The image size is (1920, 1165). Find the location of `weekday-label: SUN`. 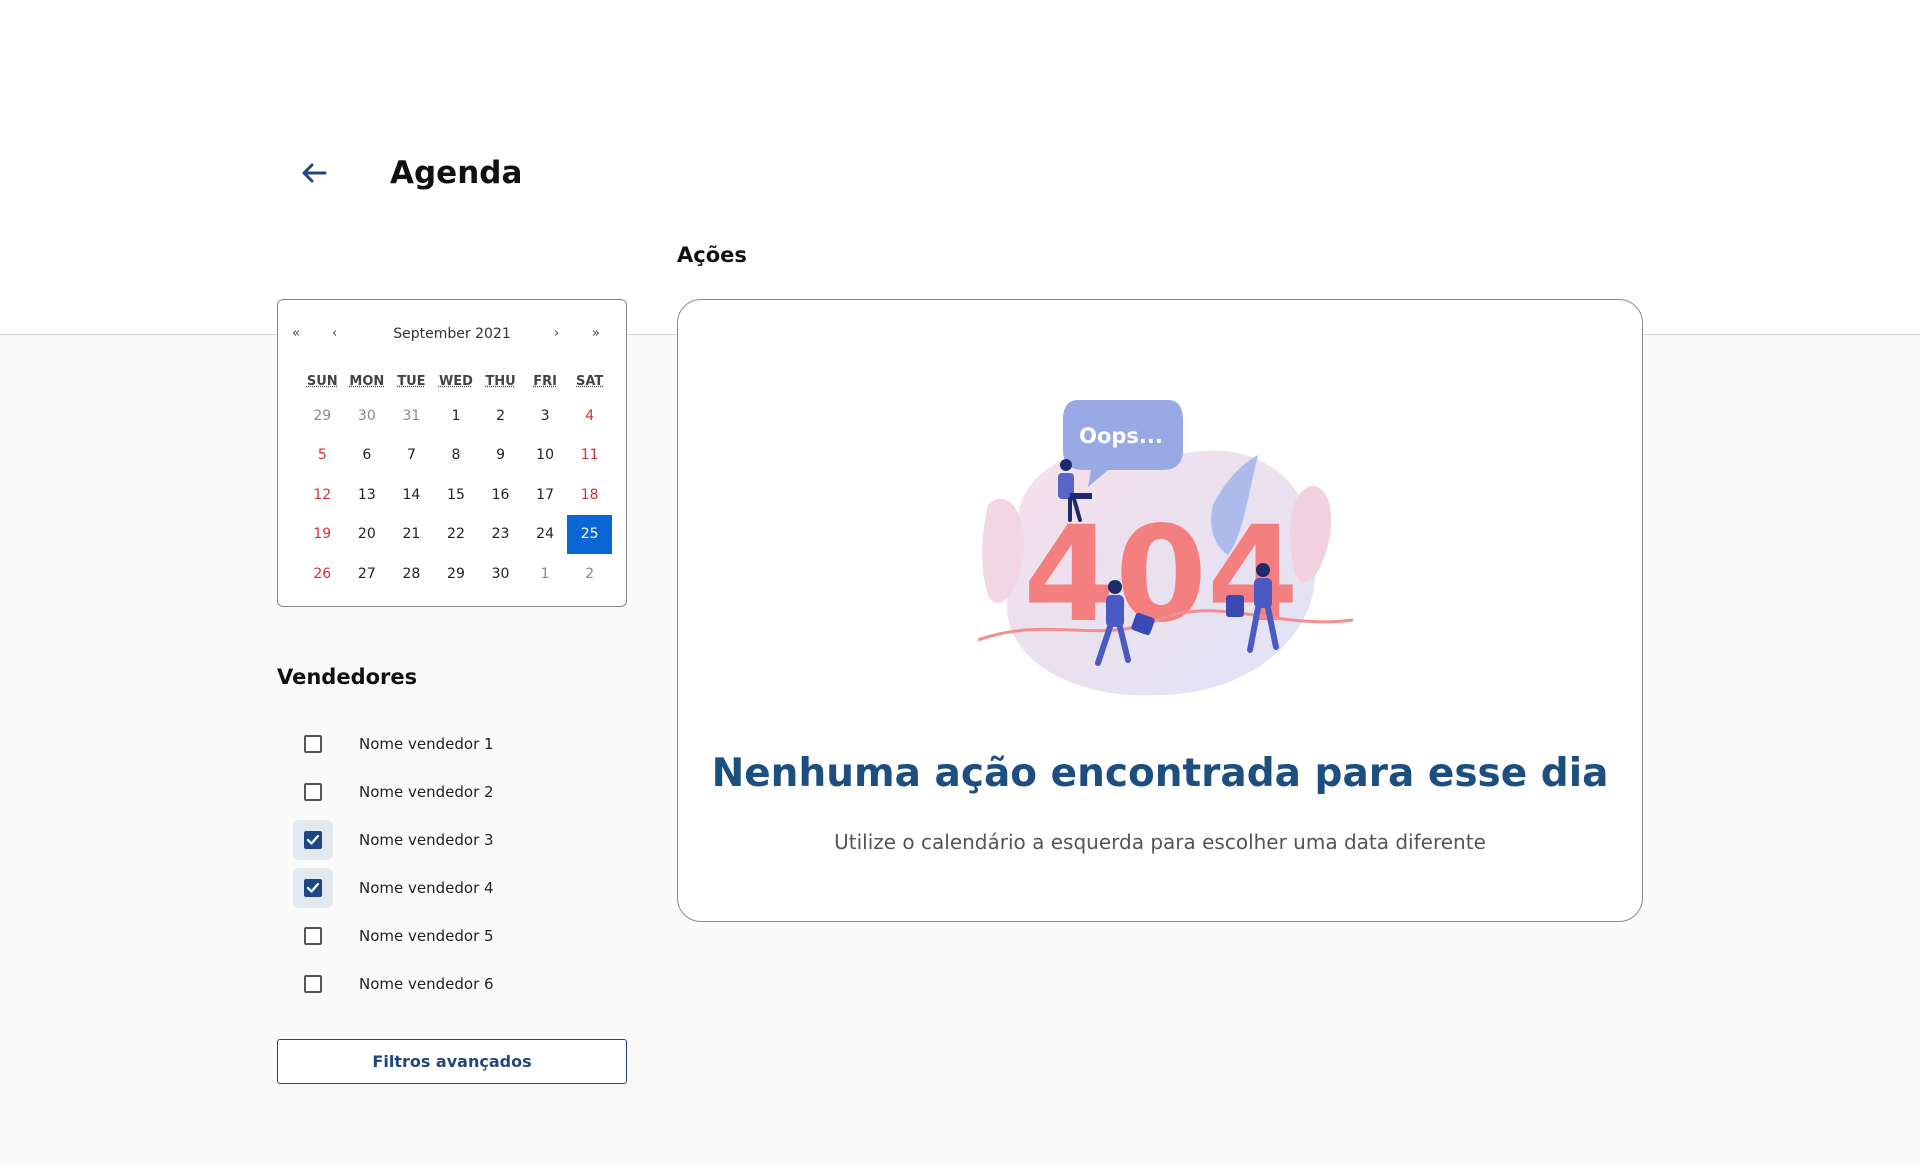

weekday-label: SUN is located at coordinates (322, 381).